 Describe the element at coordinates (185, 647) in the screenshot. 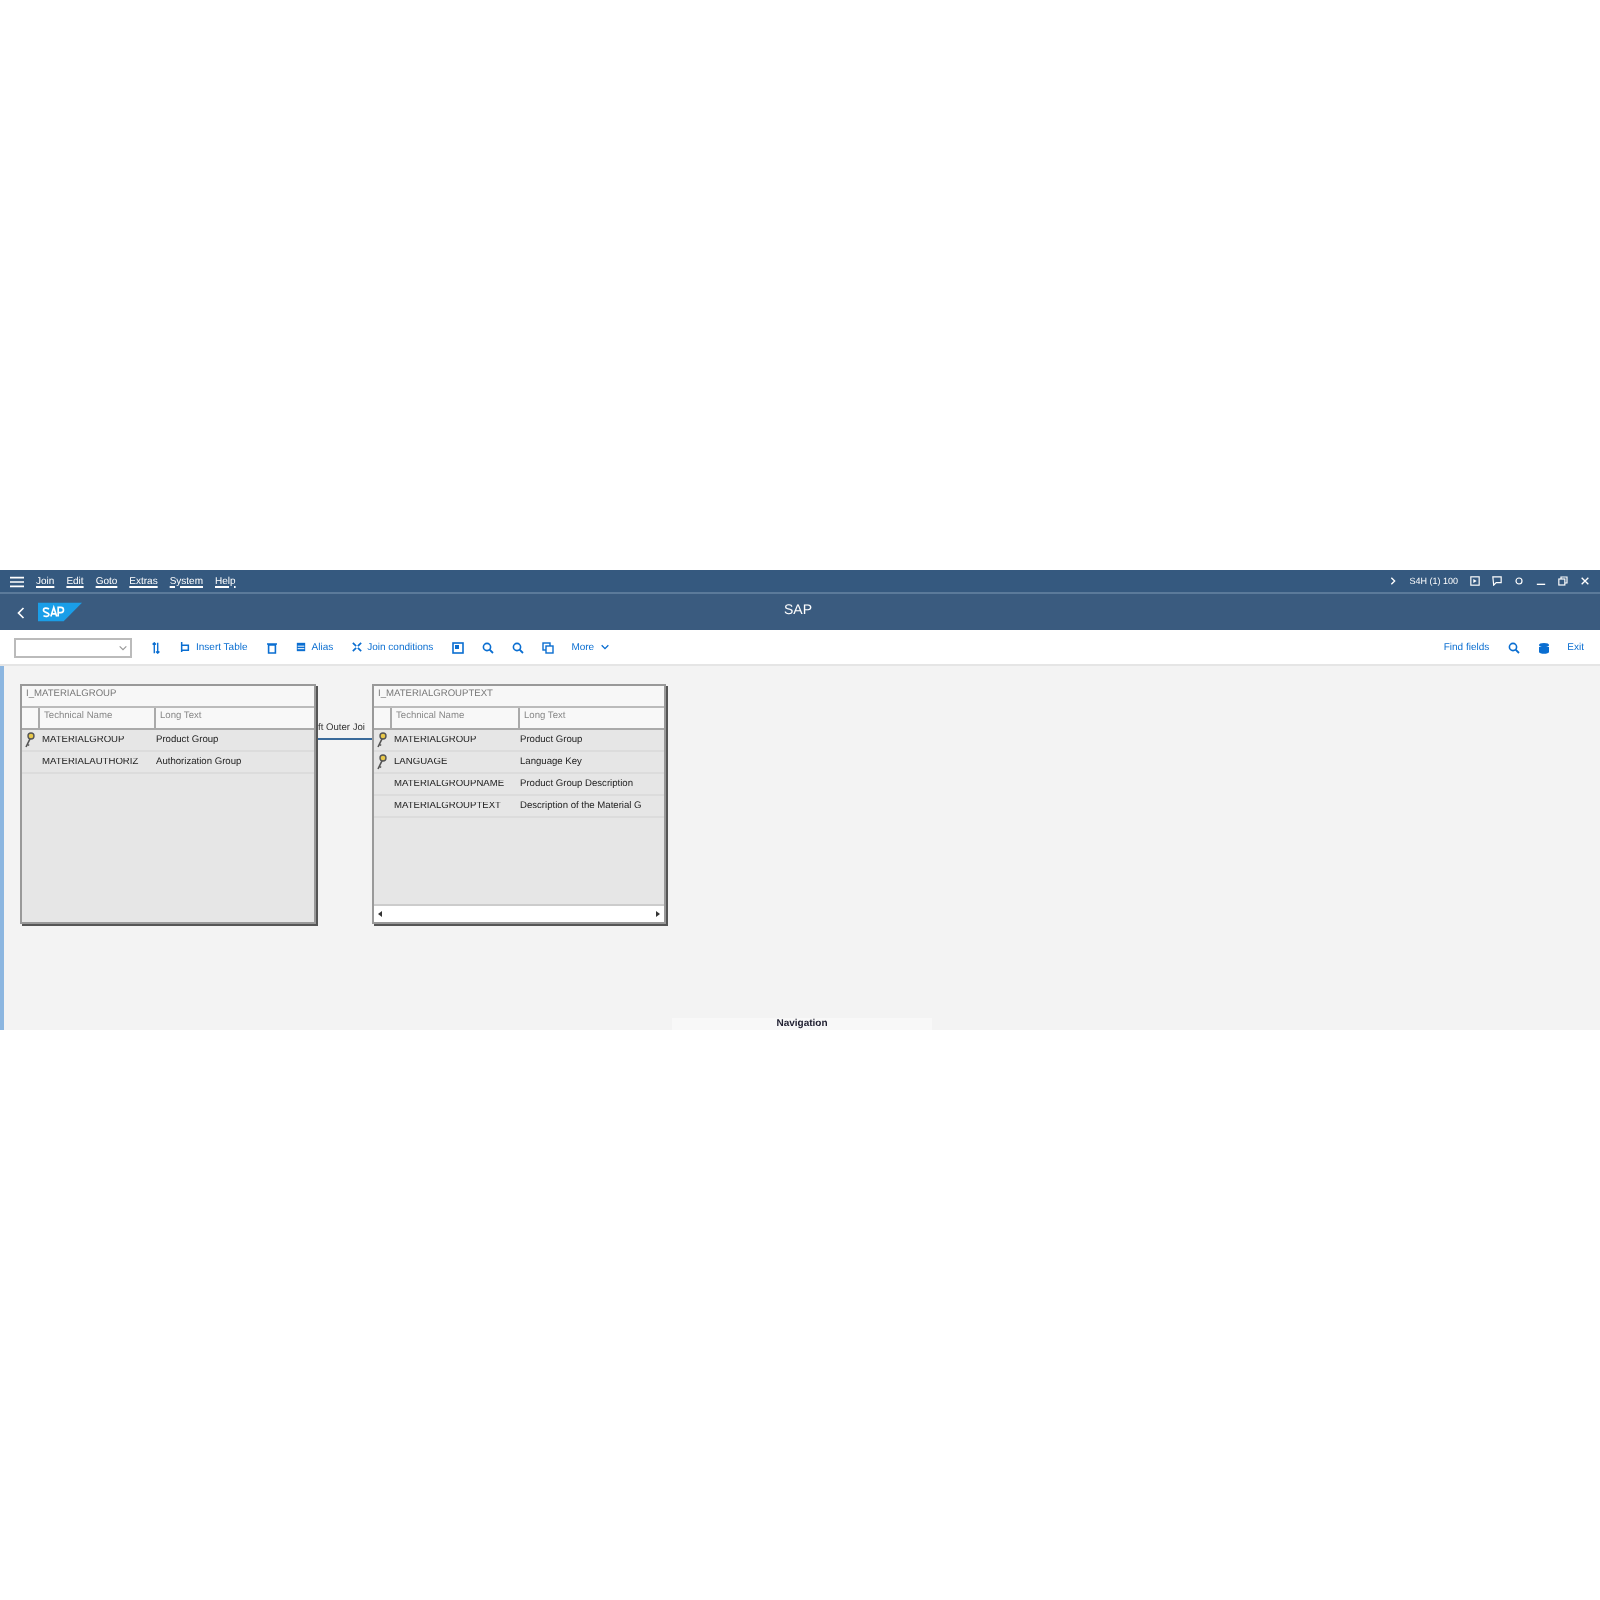

I see `insert-table-icon` at that location.